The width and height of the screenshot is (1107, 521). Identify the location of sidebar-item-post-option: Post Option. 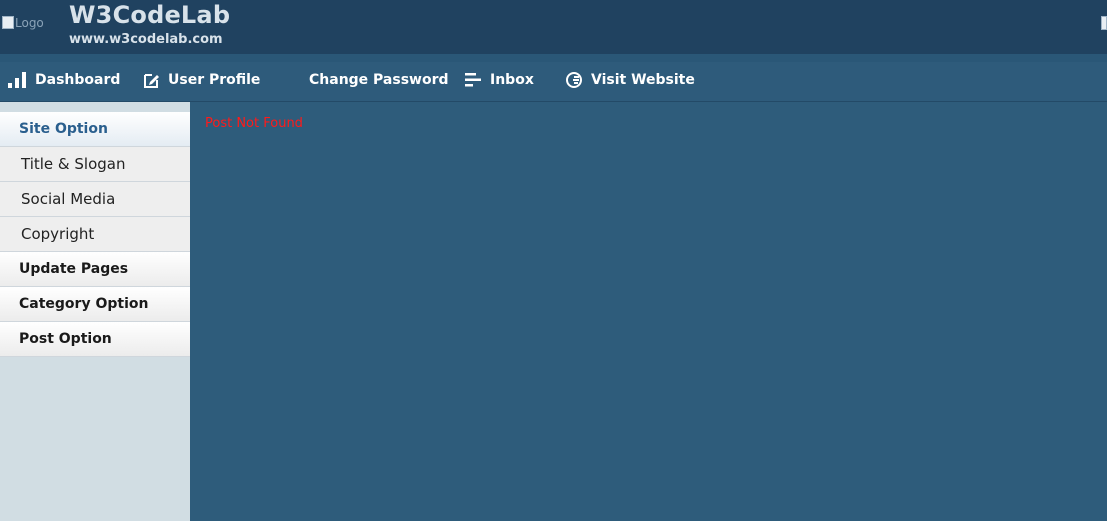
(95, 339).